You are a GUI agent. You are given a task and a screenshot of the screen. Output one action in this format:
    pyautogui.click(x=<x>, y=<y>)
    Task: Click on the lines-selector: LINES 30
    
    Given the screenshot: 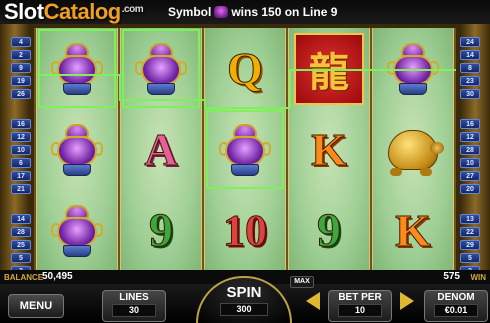 What is the action you would take?
    pyautogui.click(x=134, y=306)
    